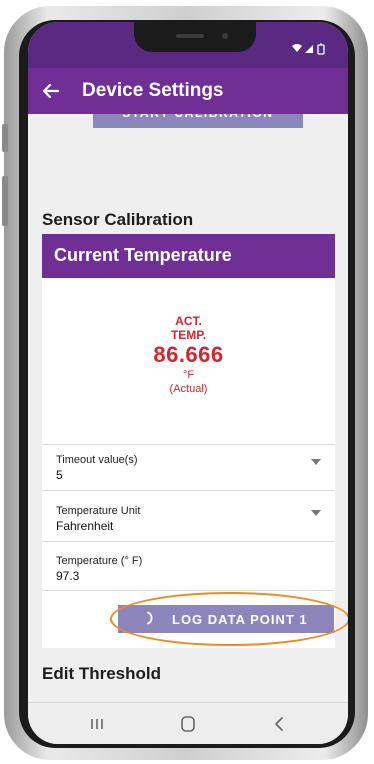  I want to click on timeout-dropdown: Timeout value(s) 5, so click(188, 468).